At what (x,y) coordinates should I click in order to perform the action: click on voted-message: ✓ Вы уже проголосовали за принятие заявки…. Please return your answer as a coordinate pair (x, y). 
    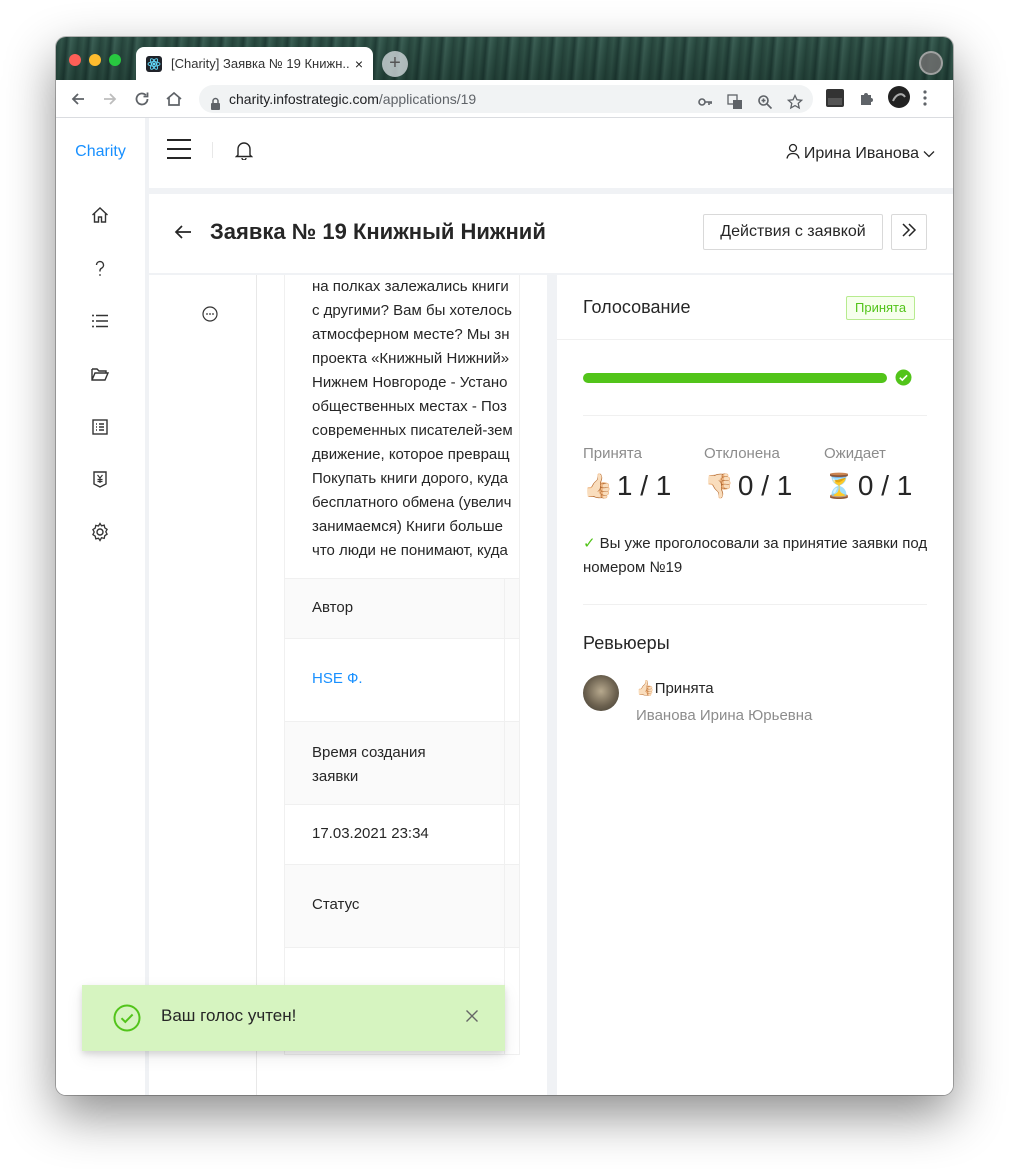
    Looking at the image, I should click on (758, 556).